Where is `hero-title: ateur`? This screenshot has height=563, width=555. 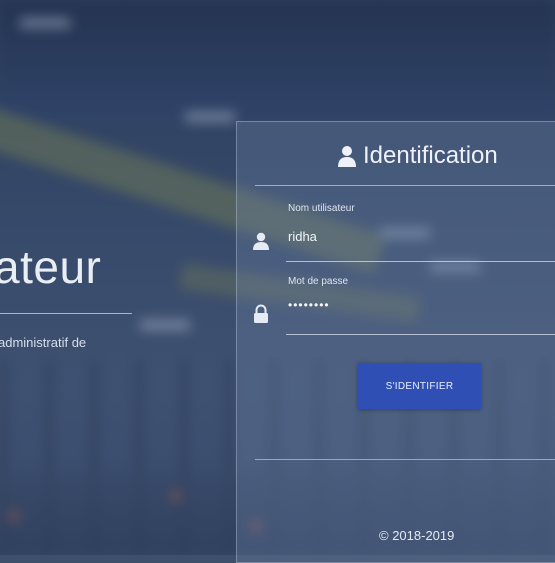
hero-title: ateur is located at coordinates (51, 267).